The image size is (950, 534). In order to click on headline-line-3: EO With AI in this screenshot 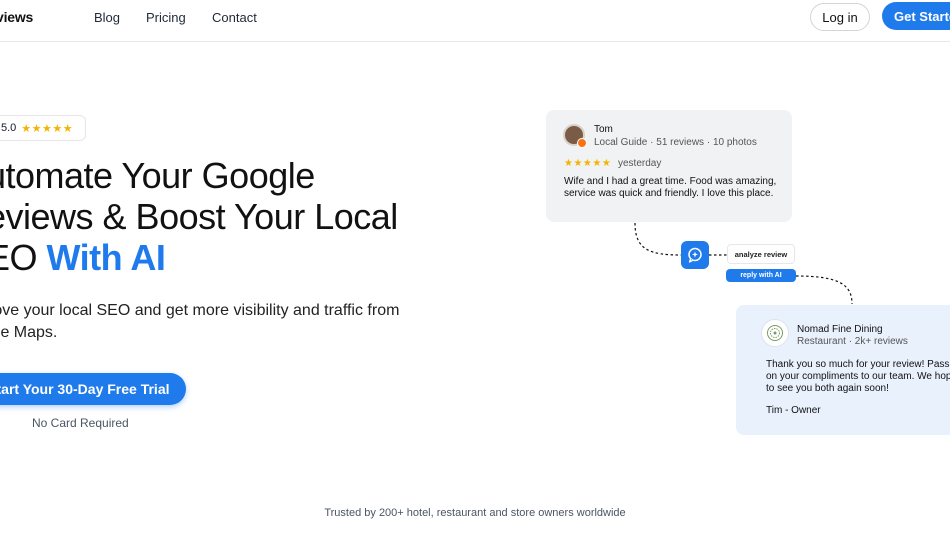, I will do `click(223, 257)`.